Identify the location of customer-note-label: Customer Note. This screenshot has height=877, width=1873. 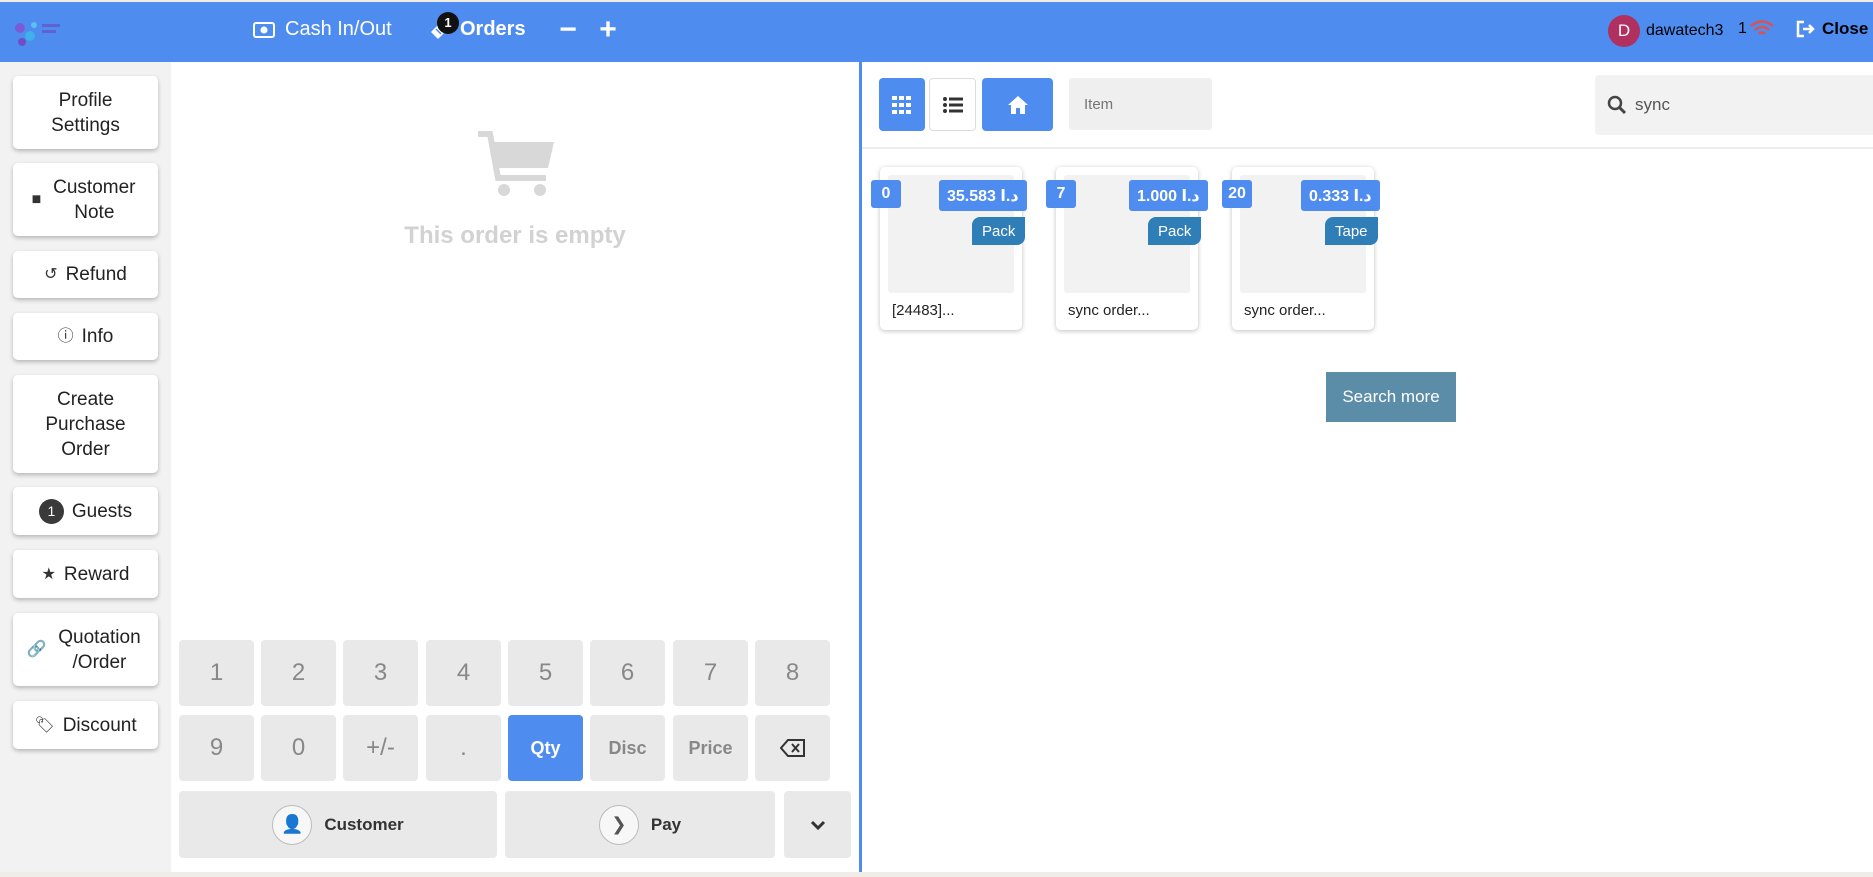
(94, 199).